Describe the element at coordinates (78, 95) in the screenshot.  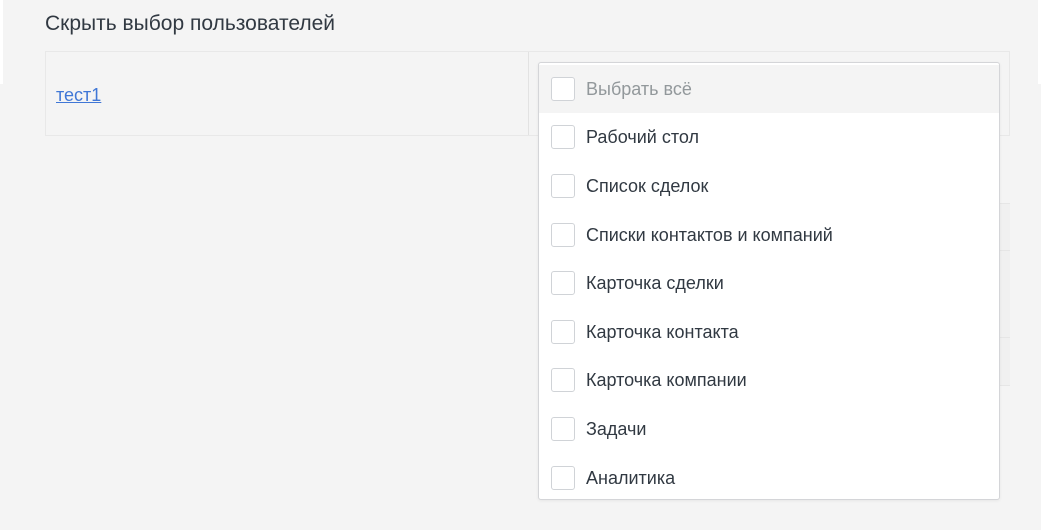
I see `user-link: тест1` at that location.